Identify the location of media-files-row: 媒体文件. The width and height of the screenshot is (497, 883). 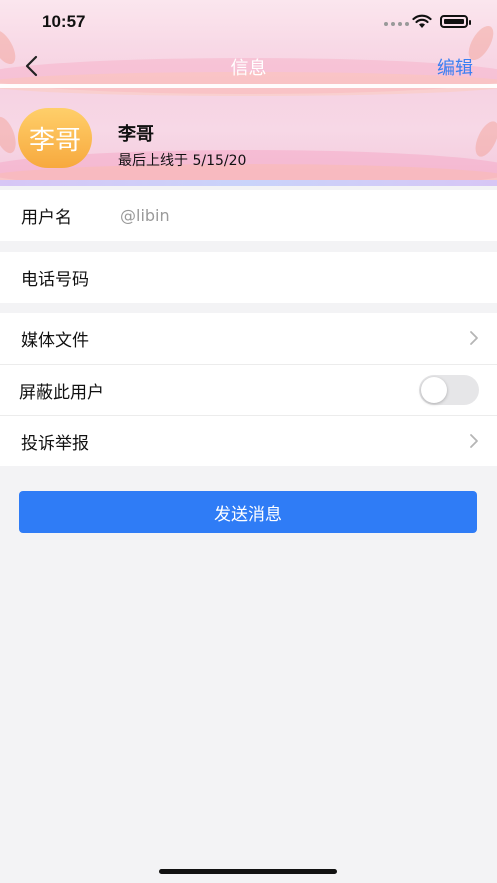
(248, 338).